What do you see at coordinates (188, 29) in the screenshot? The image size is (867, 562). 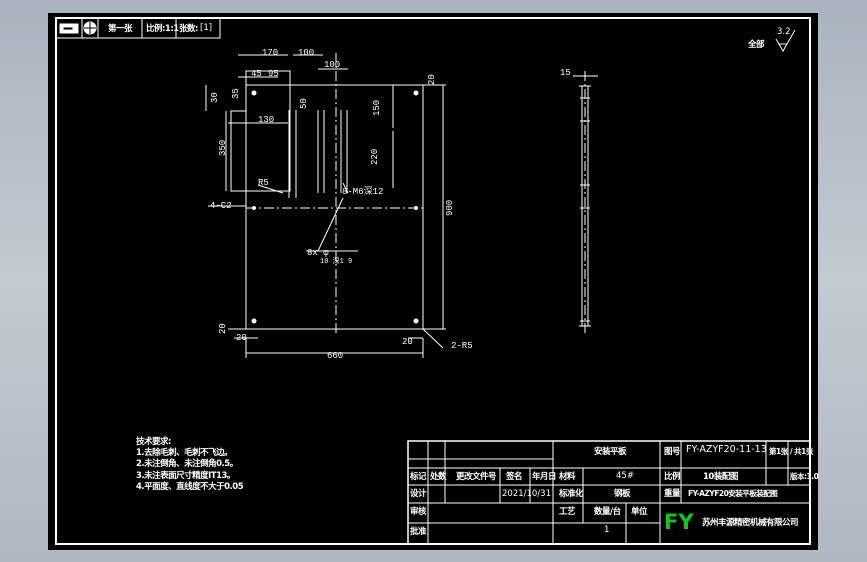 I see `copies-label: 张数:` at bounding box center [188, 29].